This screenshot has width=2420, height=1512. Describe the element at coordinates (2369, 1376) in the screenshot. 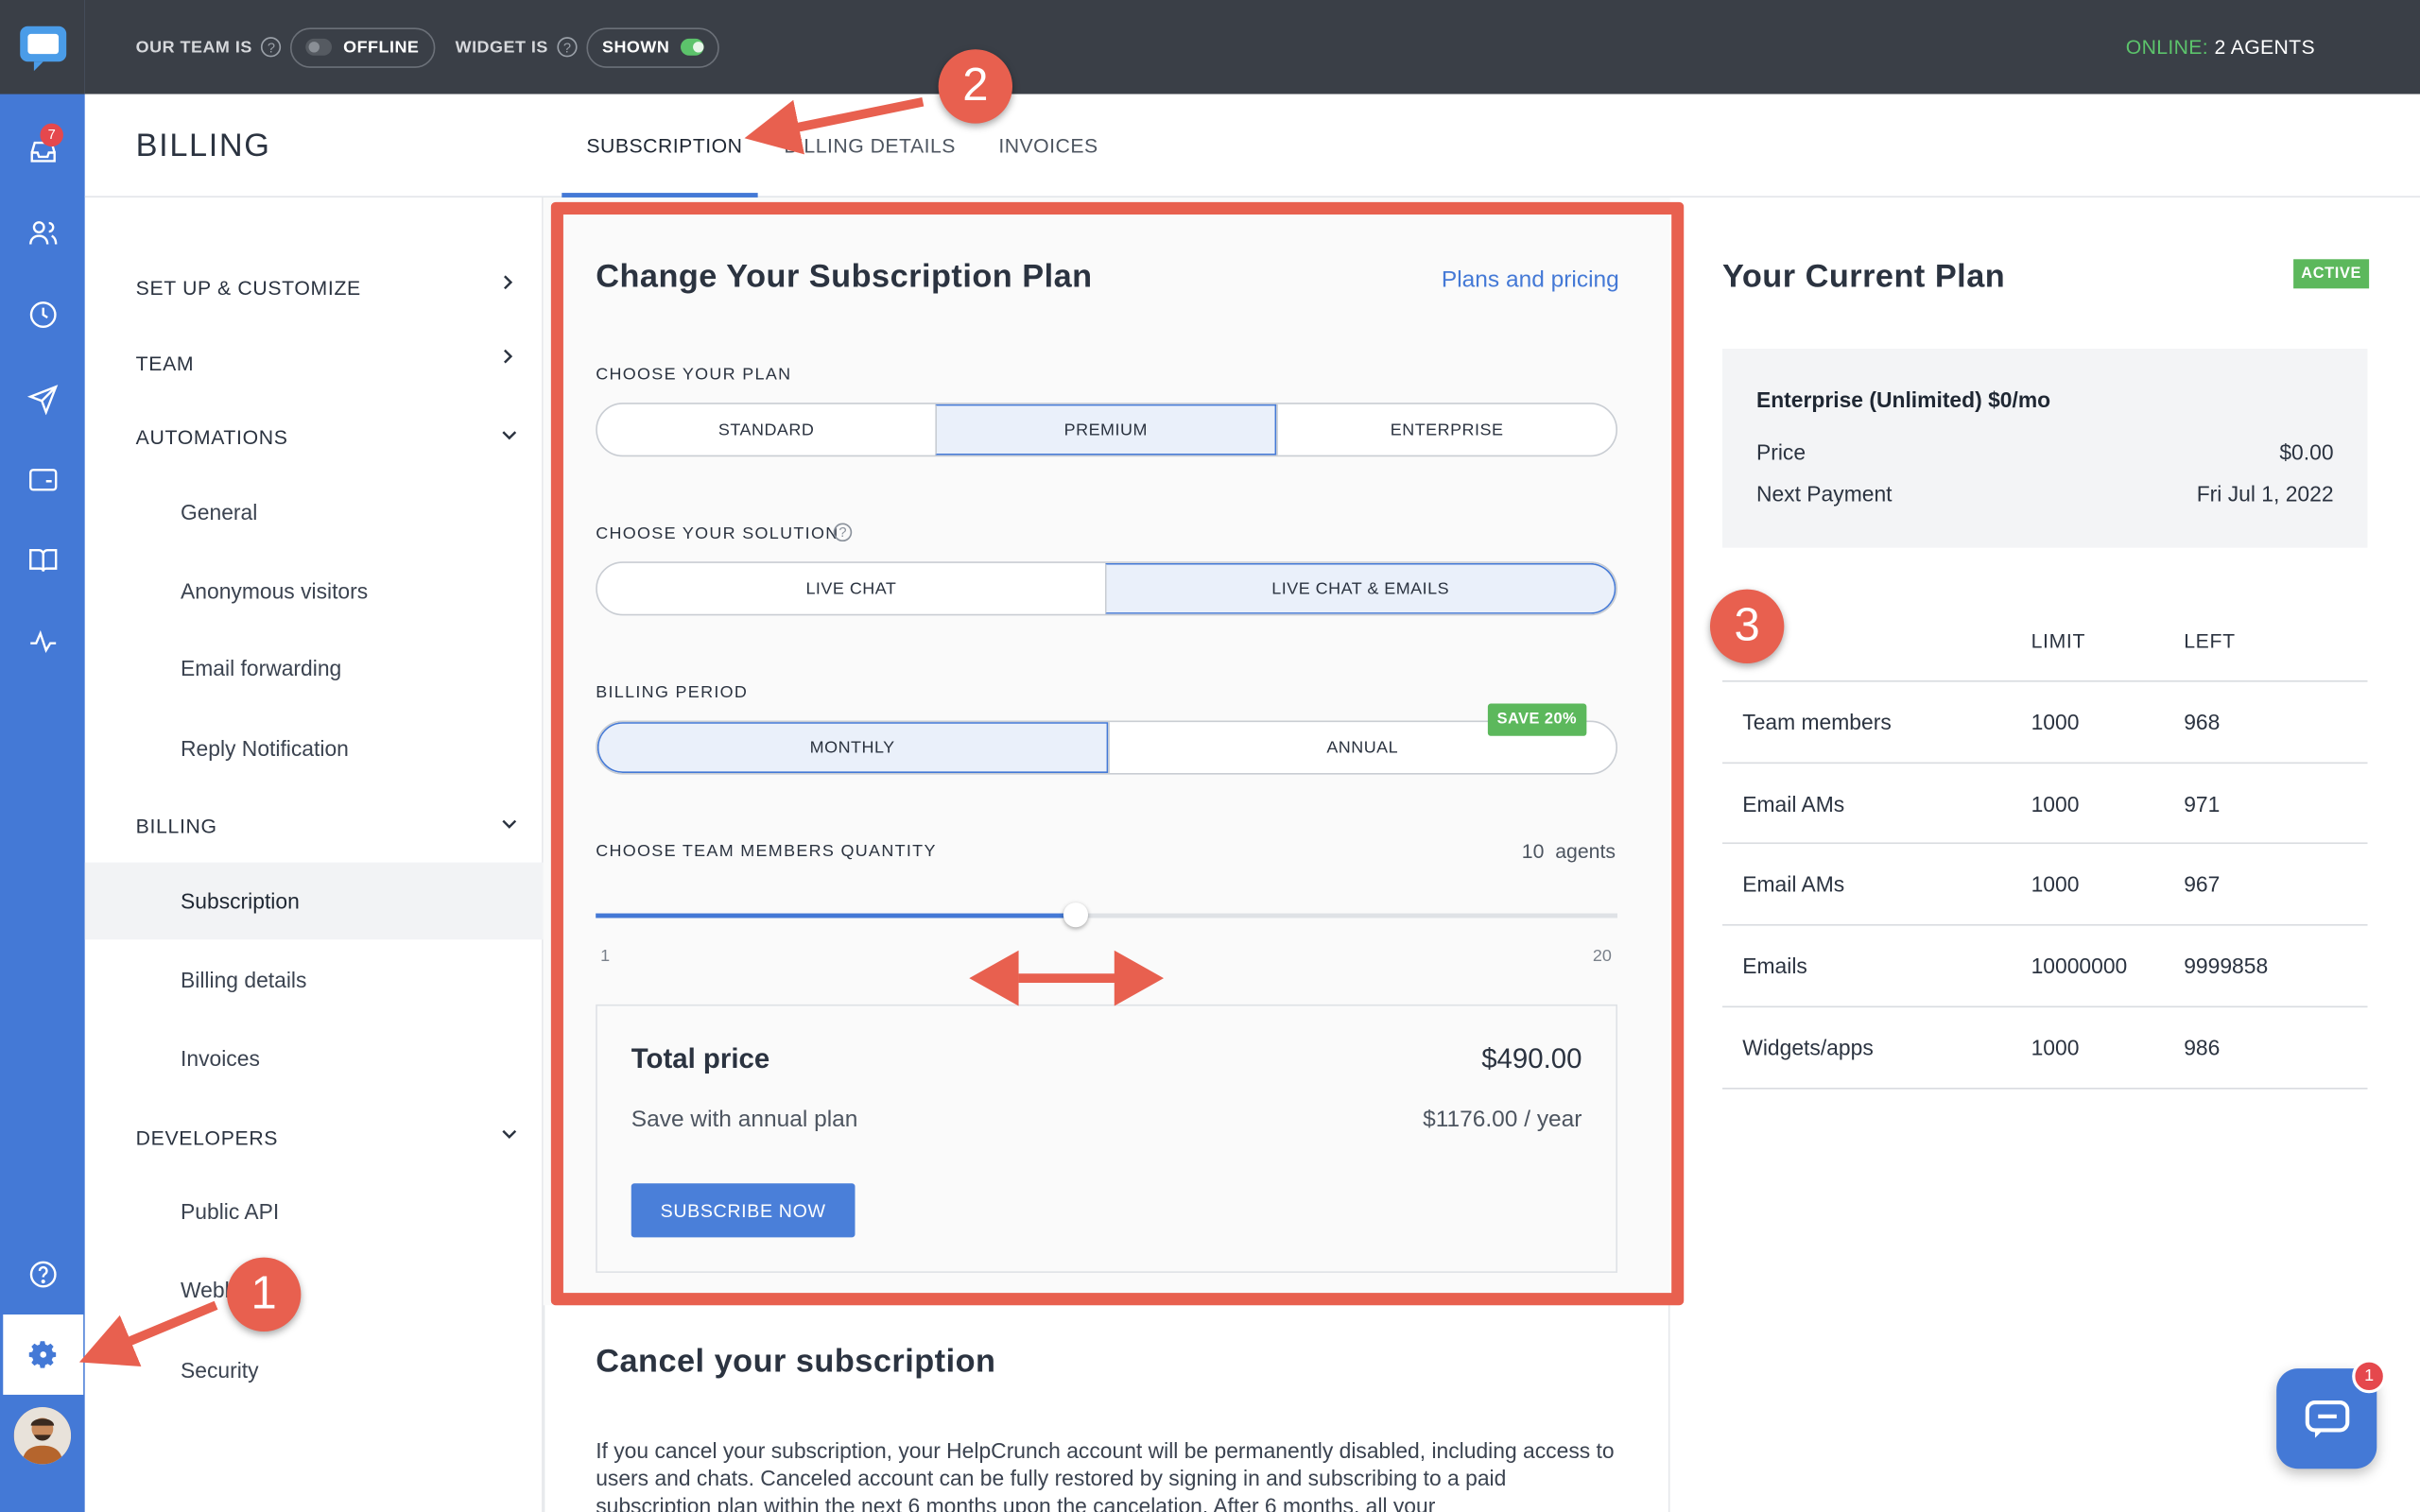

I see `chat-unread-badge: 1` at that location.